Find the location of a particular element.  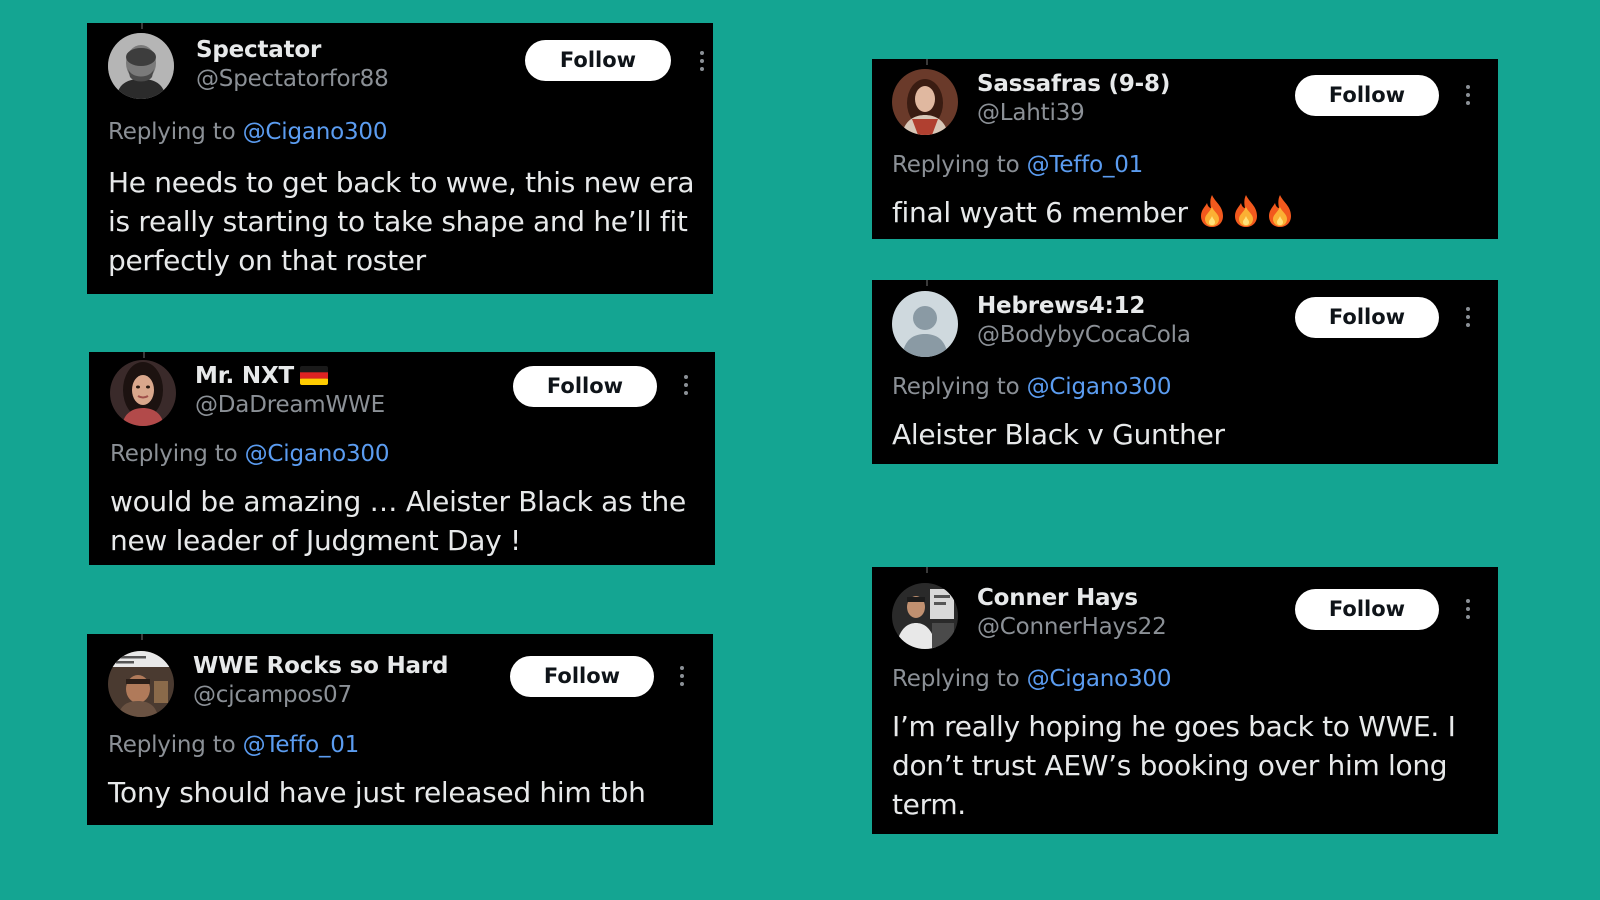

tweet-text: final wyatt 6 member is located at coordinates (1040, 212).